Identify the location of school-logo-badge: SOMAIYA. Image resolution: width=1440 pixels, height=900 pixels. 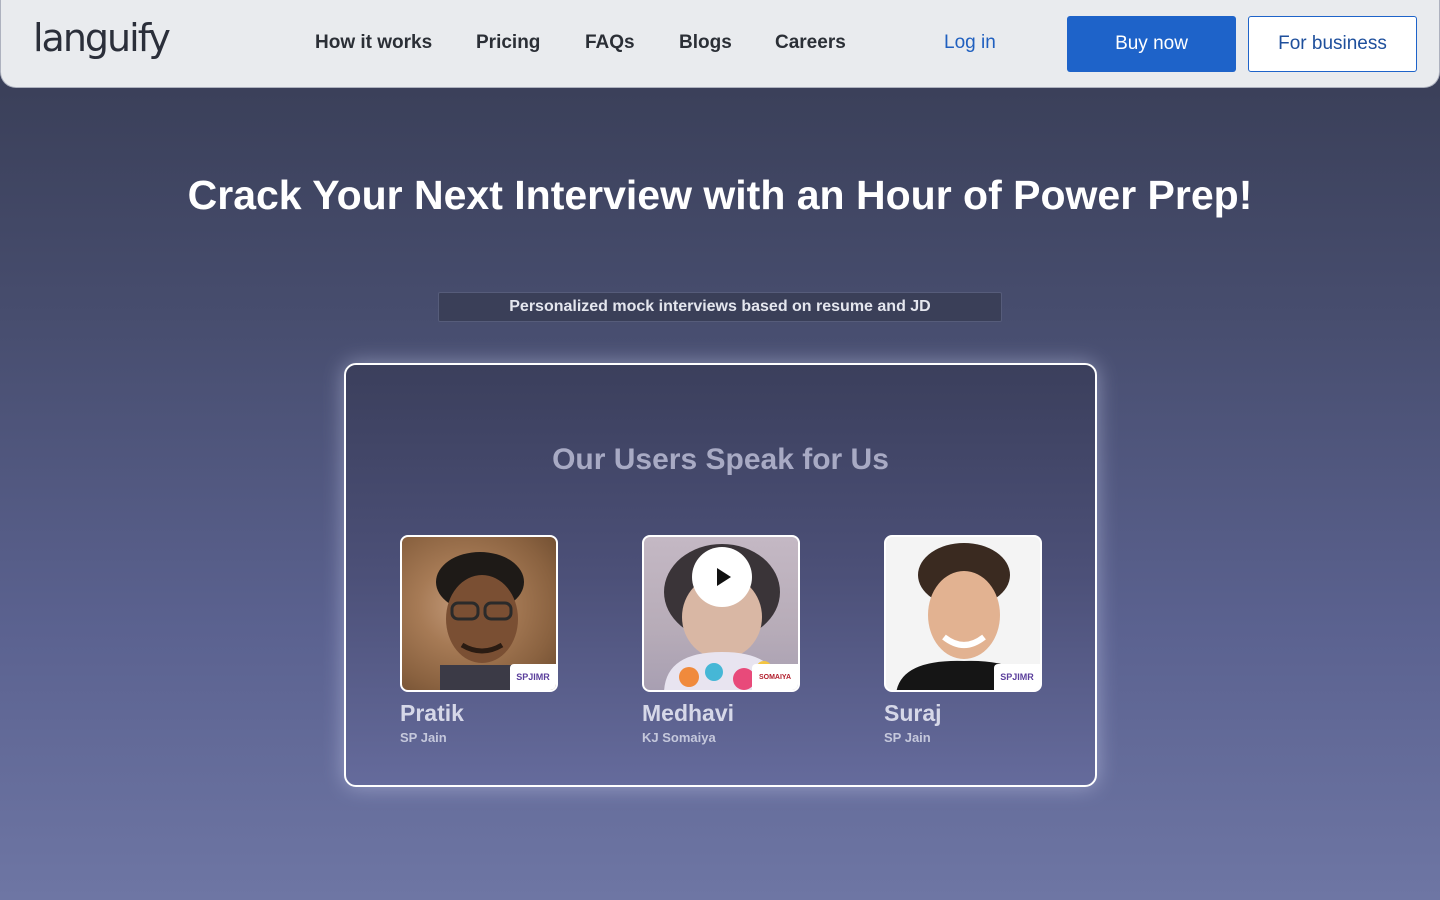
(775, 677).